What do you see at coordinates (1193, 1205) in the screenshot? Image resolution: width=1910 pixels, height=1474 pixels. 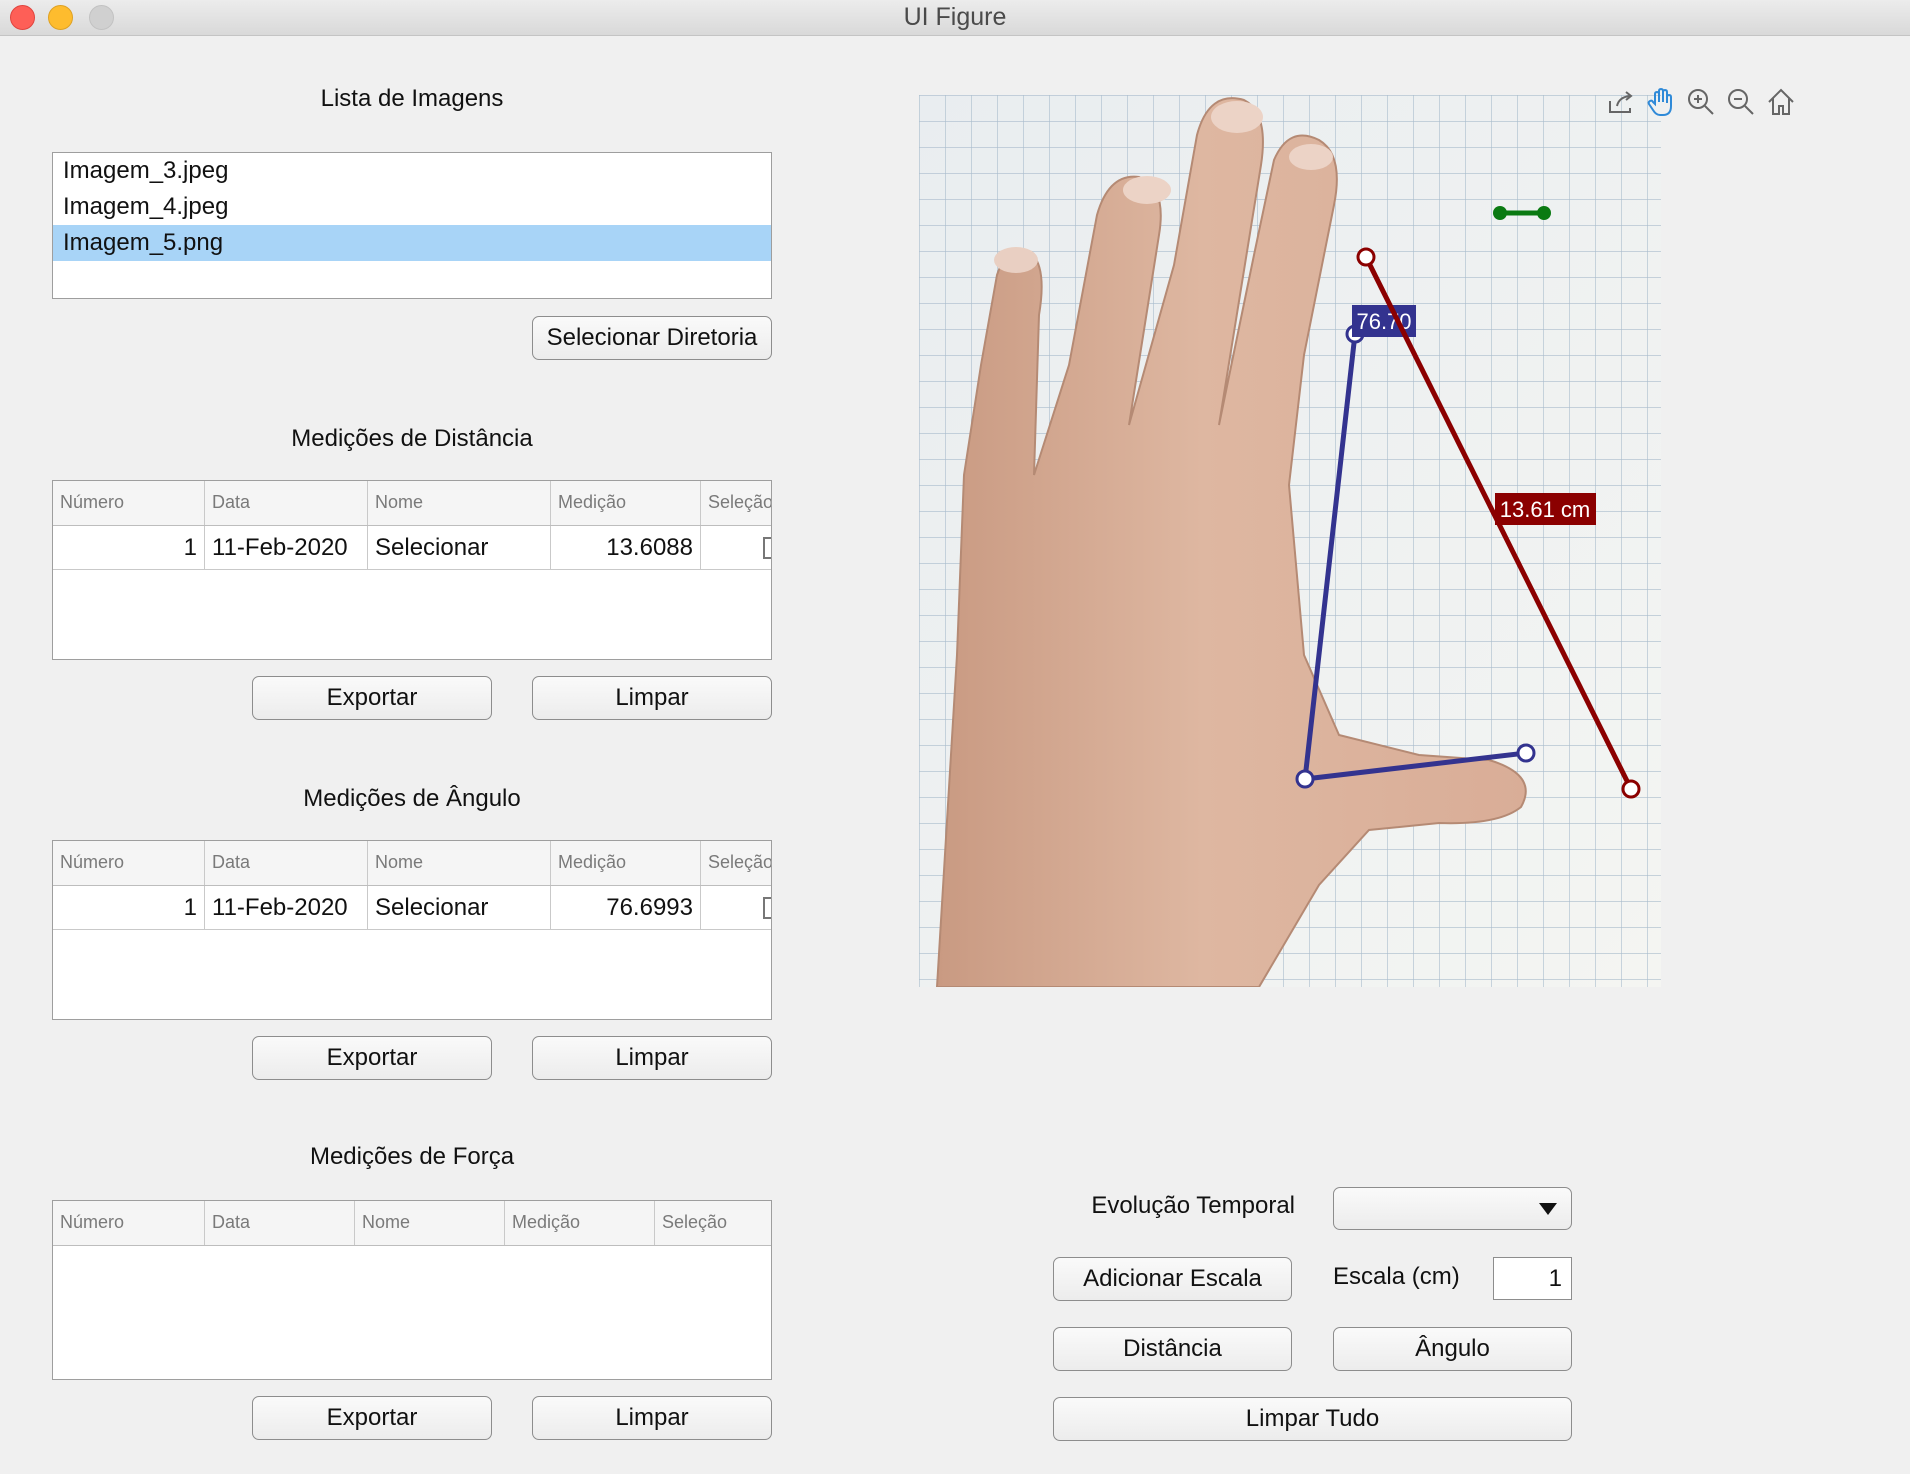 I see `evolution-label: Evolução Temporal` at bounding box center [1193, 1205].